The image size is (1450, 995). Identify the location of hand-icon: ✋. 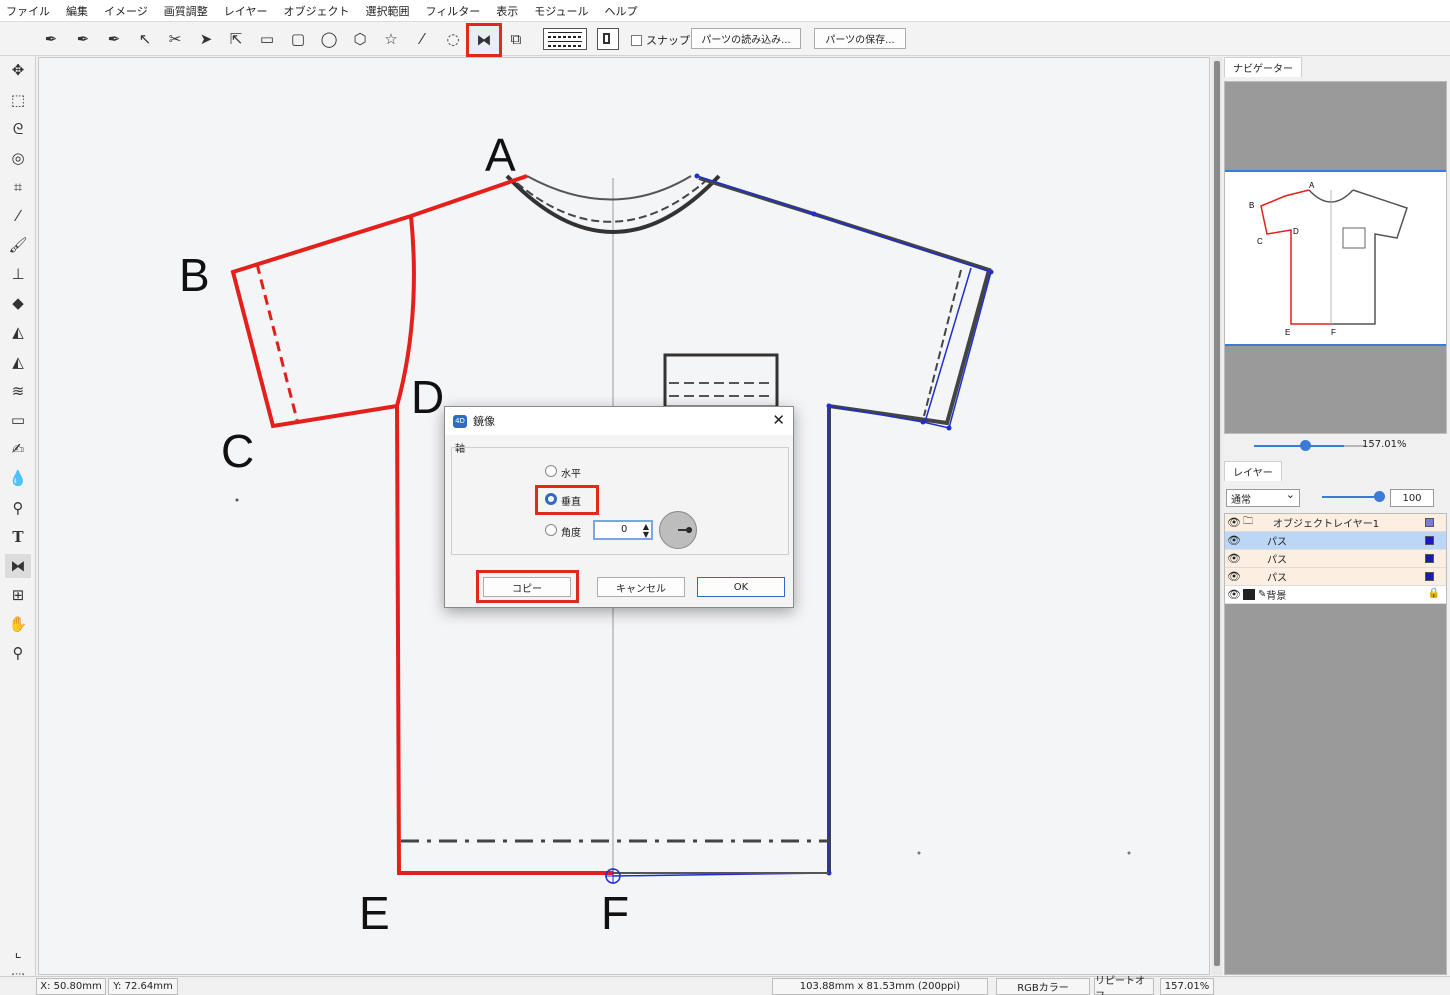
(18, 624).